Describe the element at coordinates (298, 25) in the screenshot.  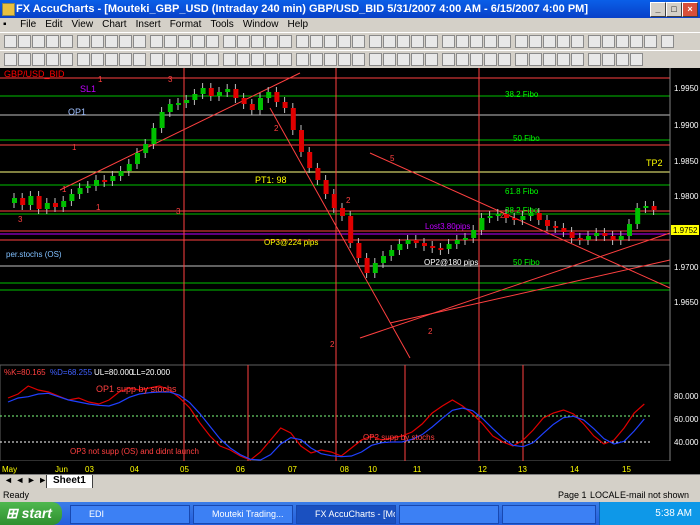
I see `menu-help: Help` at that location.